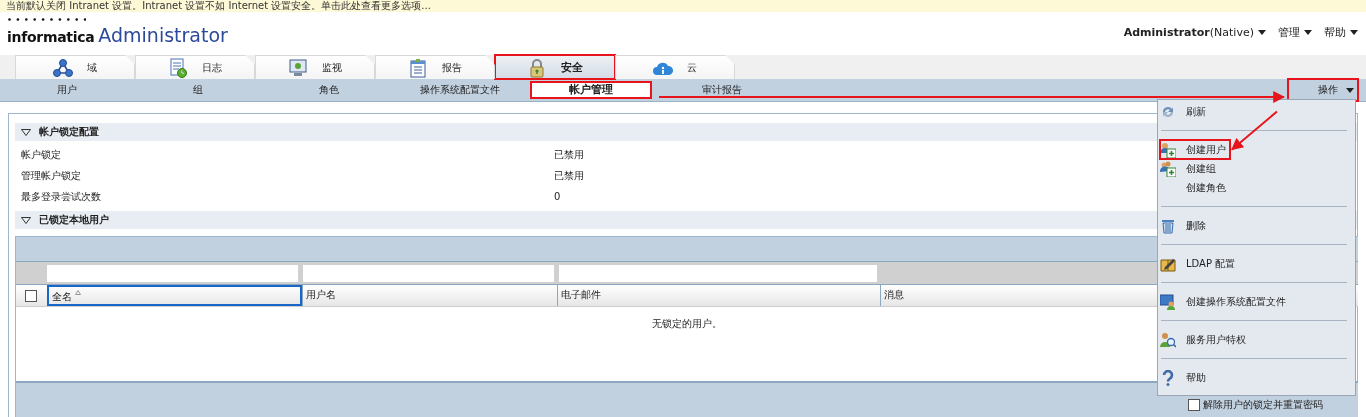 The width and height of the screenshot is (1366, 417). What do you see at coordinates (1263, 405) in the screenshot?
I see `checkbox-label: 解除用户的锁定并重置密码` at bounding box center [1263, 405].